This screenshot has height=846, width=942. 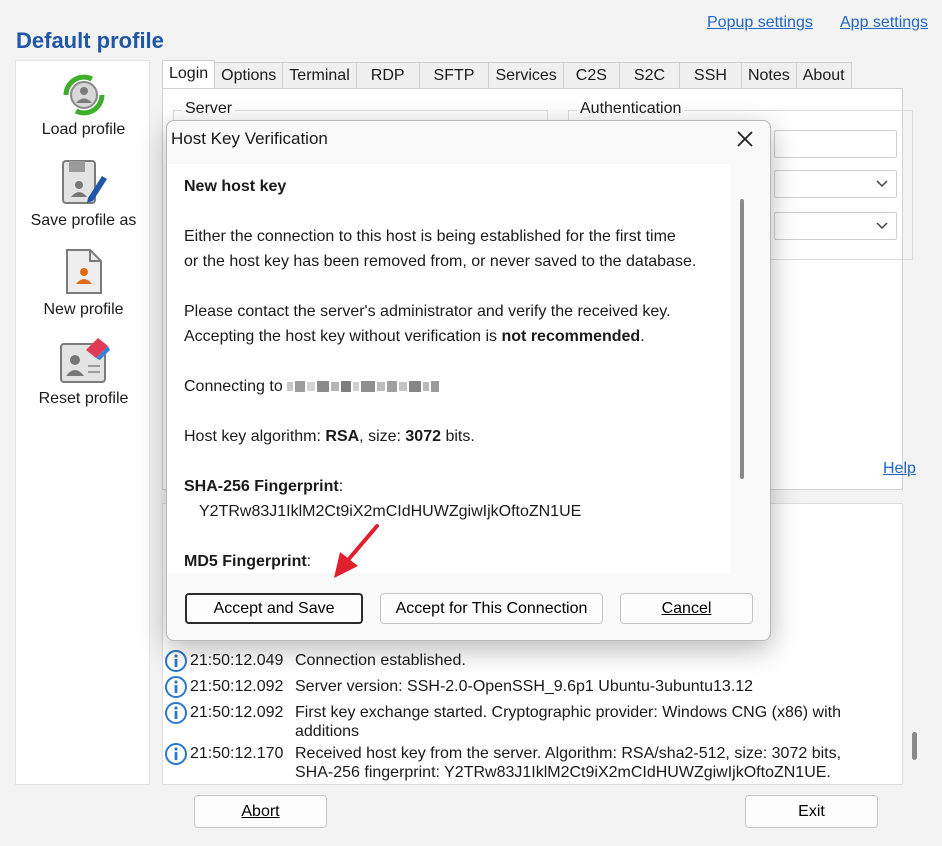 I want to click on annotation-arrow-icon, so click(x=356, y=551).